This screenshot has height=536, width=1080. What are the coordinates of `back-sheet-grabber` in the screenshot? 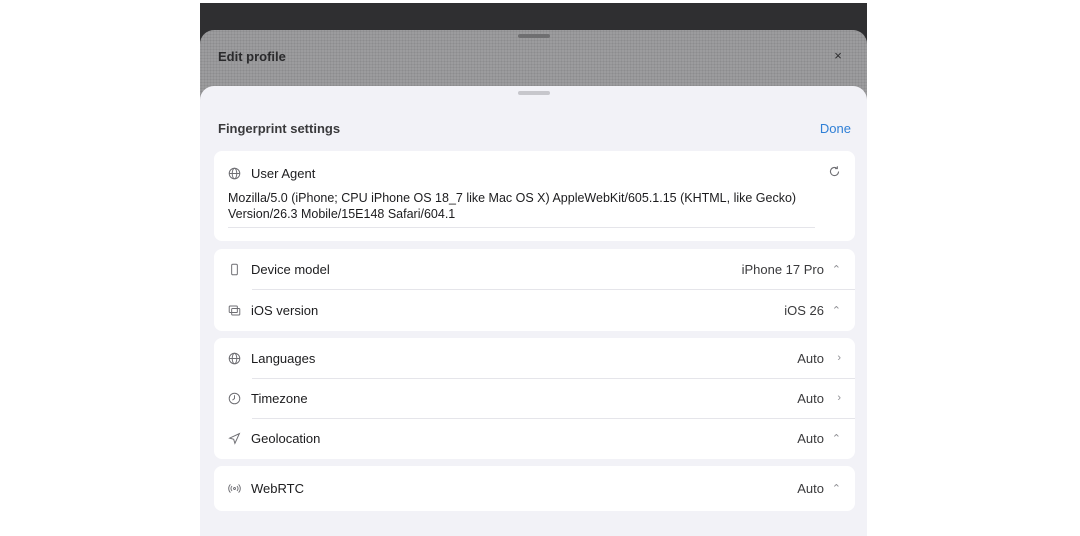 It's located at (533, 36).